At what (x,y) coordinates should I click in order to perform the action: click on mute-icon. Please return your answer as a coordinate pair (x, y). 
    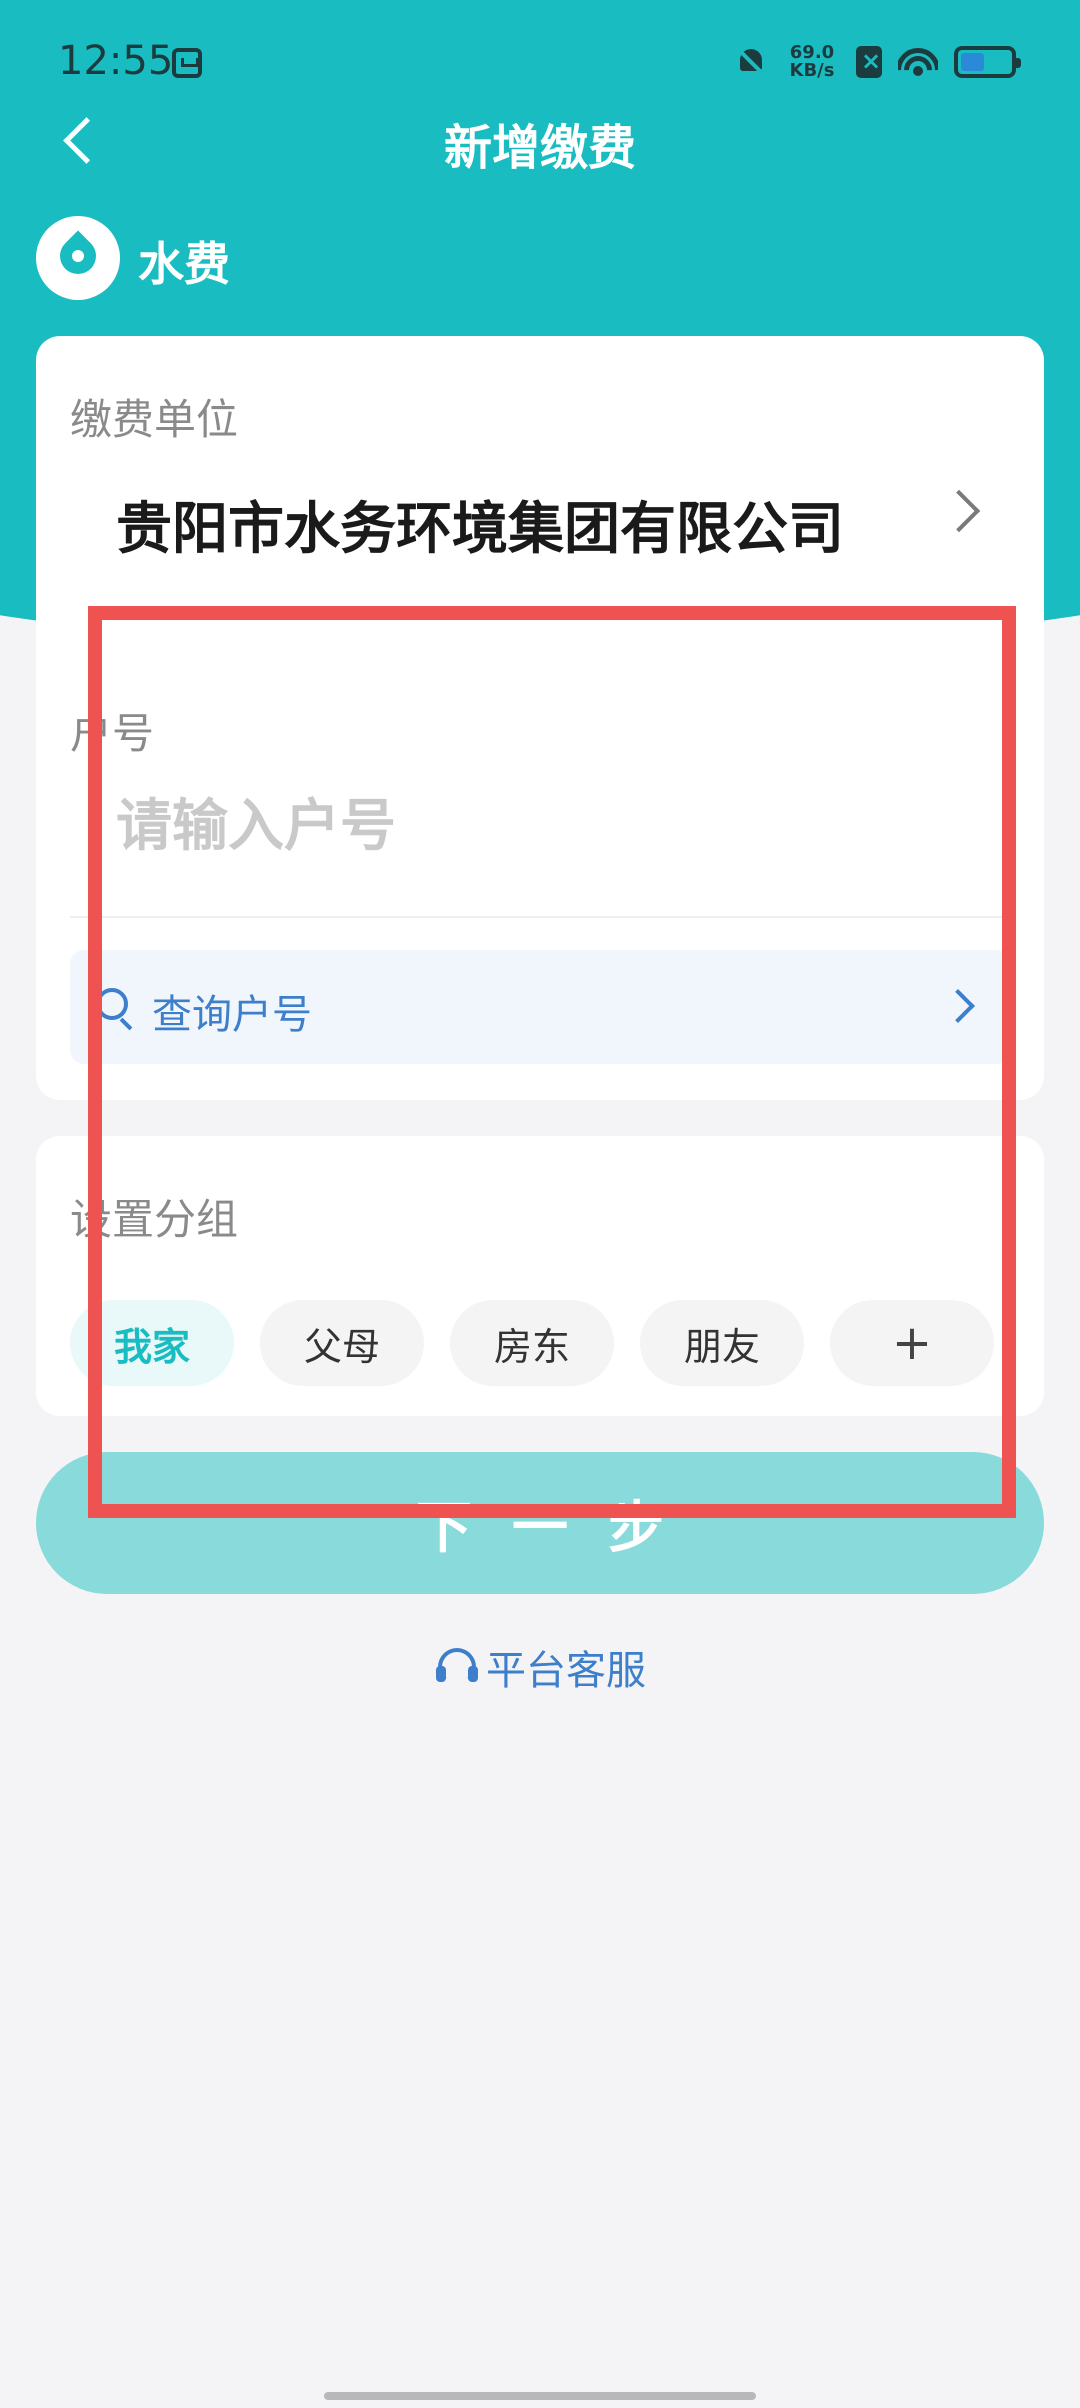
    Looking at the image, I should click on (752, 62).